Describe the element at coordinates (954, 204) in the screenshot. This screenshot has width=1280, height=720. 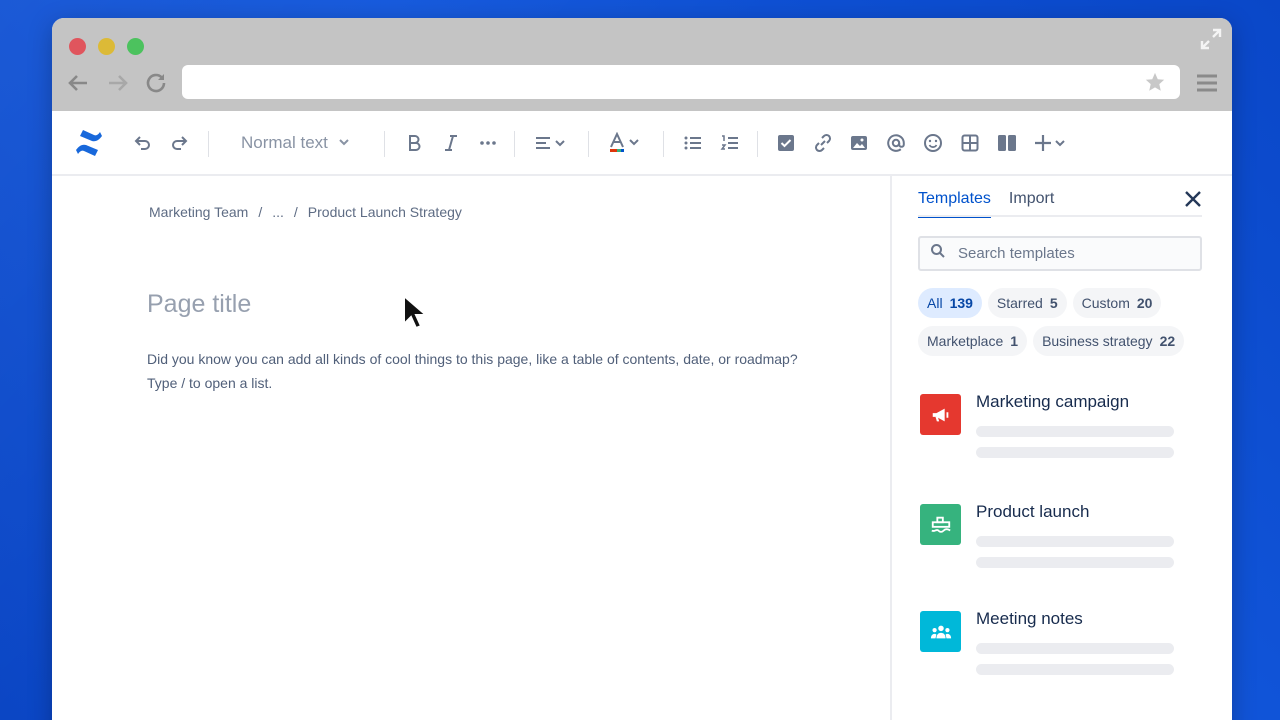
I see `tab-templates: Templates` at that location.